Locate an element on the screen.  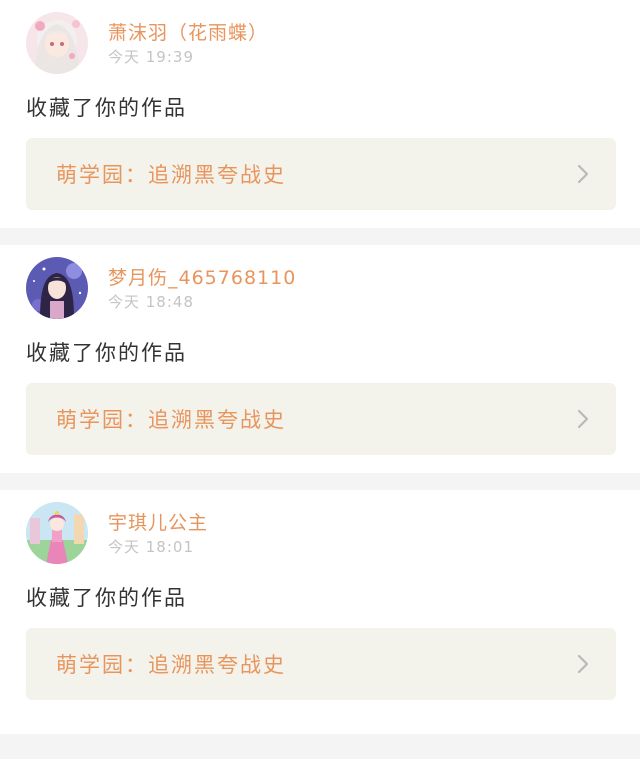
timestamp: 今天 18:01 is located at coordinates (151, 547).